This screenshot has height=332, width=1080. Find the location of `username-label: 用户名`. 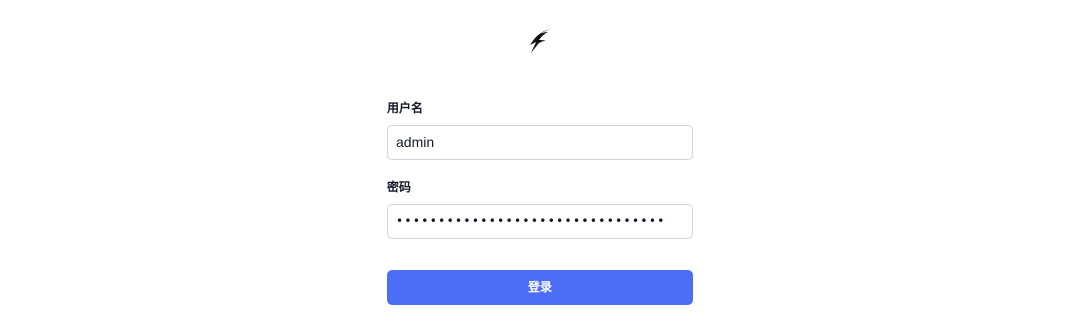

username-label: 用户名 is located at coordinates (405, 108).